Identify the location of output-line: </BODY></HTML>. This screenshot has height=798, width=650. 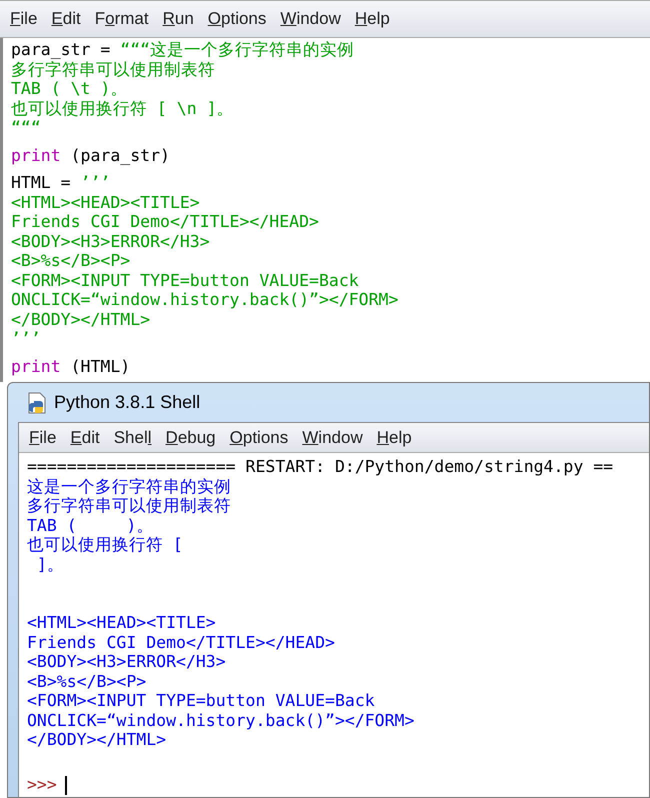
(96, 740).